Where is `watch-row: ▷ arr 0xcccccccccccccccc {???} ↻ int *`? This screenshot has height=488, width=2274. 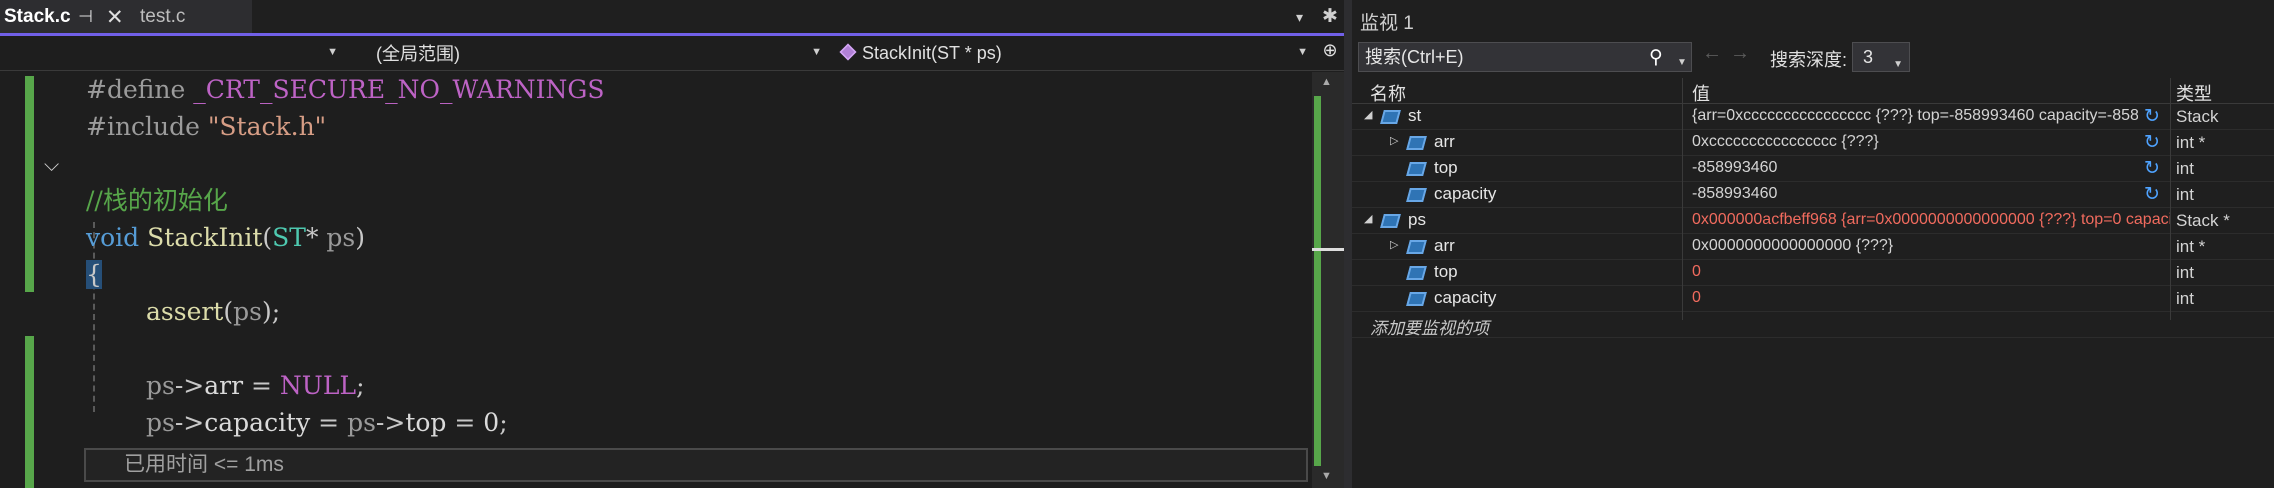 watch-row: ▷ arr 0xcccccccccccccccc {???} ↻ int * is located at coordinates (1813, 143).